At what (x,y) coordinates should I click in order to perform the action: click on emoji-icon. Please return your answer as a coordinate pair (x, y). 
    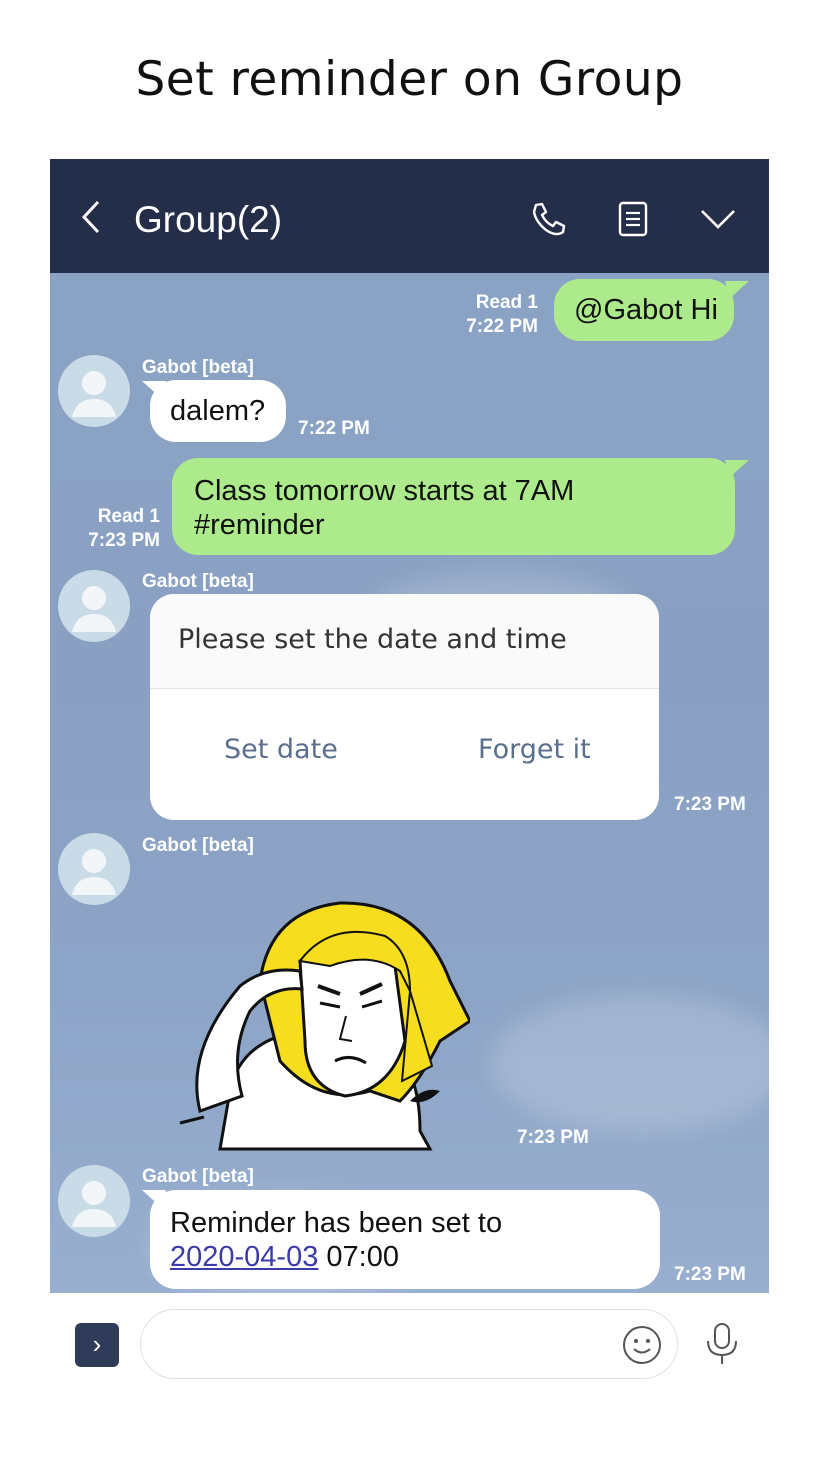
    Looking at the image, I should click on (642, 1345).